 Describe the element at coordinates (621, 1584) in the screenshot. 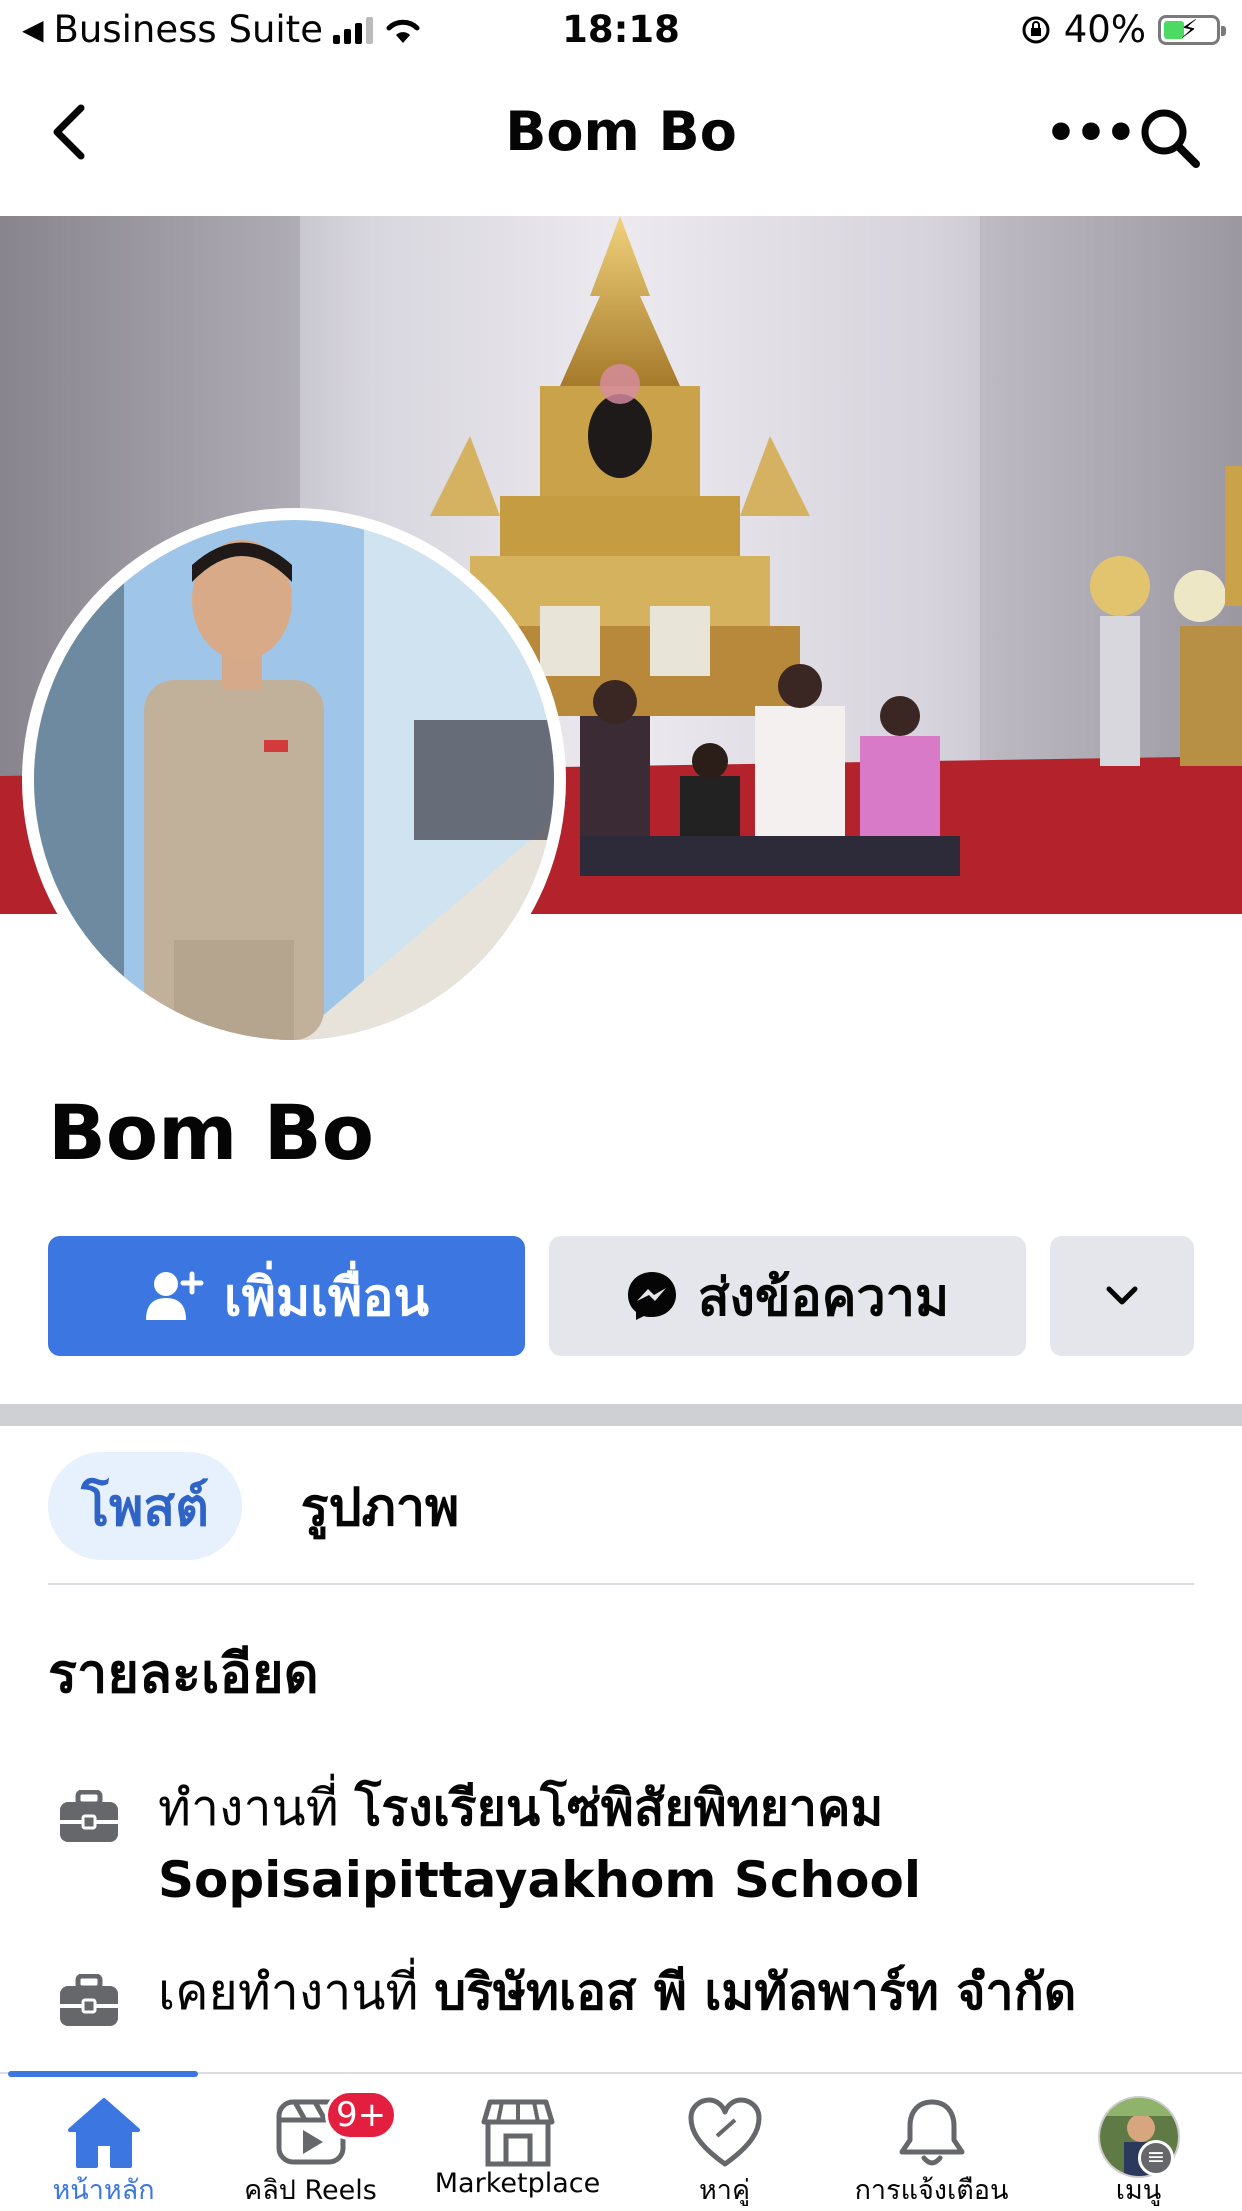

I see `tabs-divider` at that location.